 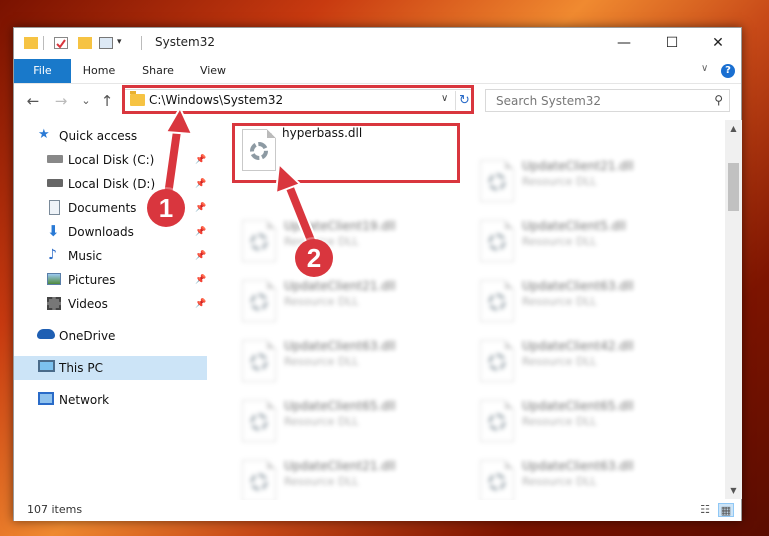 What do you see at coordinates (185, 42) in the screenshot?
I see `window-title: System32` at bounding box center [185, 42].